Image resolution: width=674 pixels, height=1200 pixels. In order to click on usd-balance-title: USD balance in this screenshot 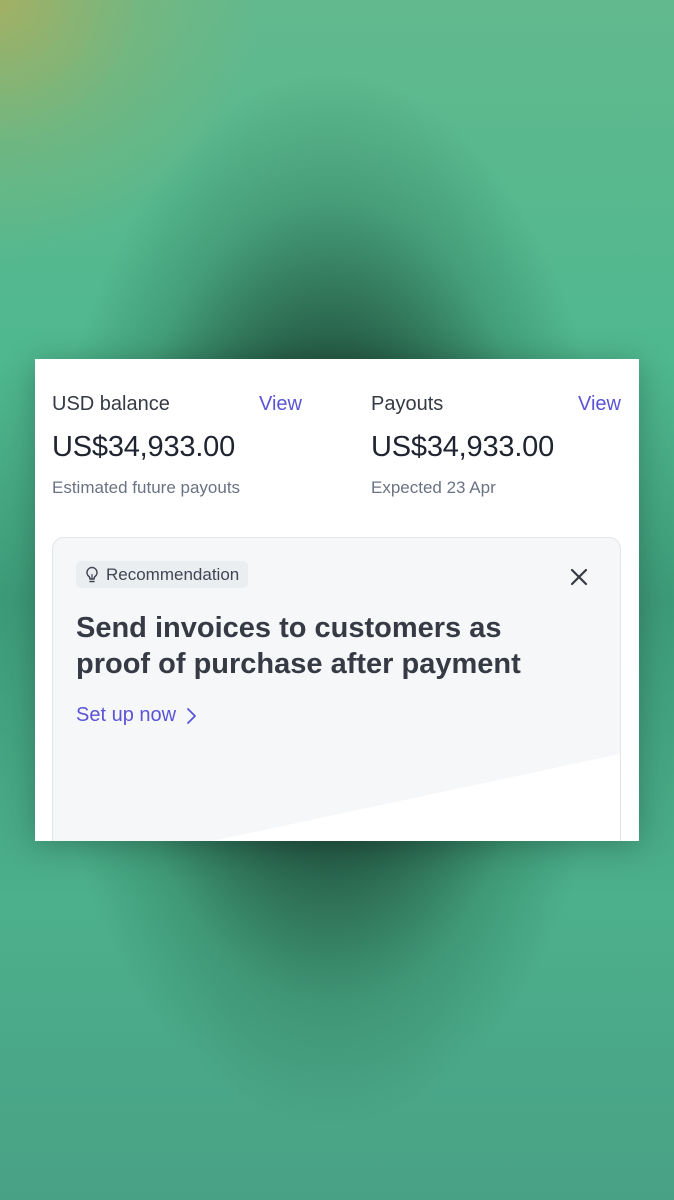, I will do `click(111, 404)`.